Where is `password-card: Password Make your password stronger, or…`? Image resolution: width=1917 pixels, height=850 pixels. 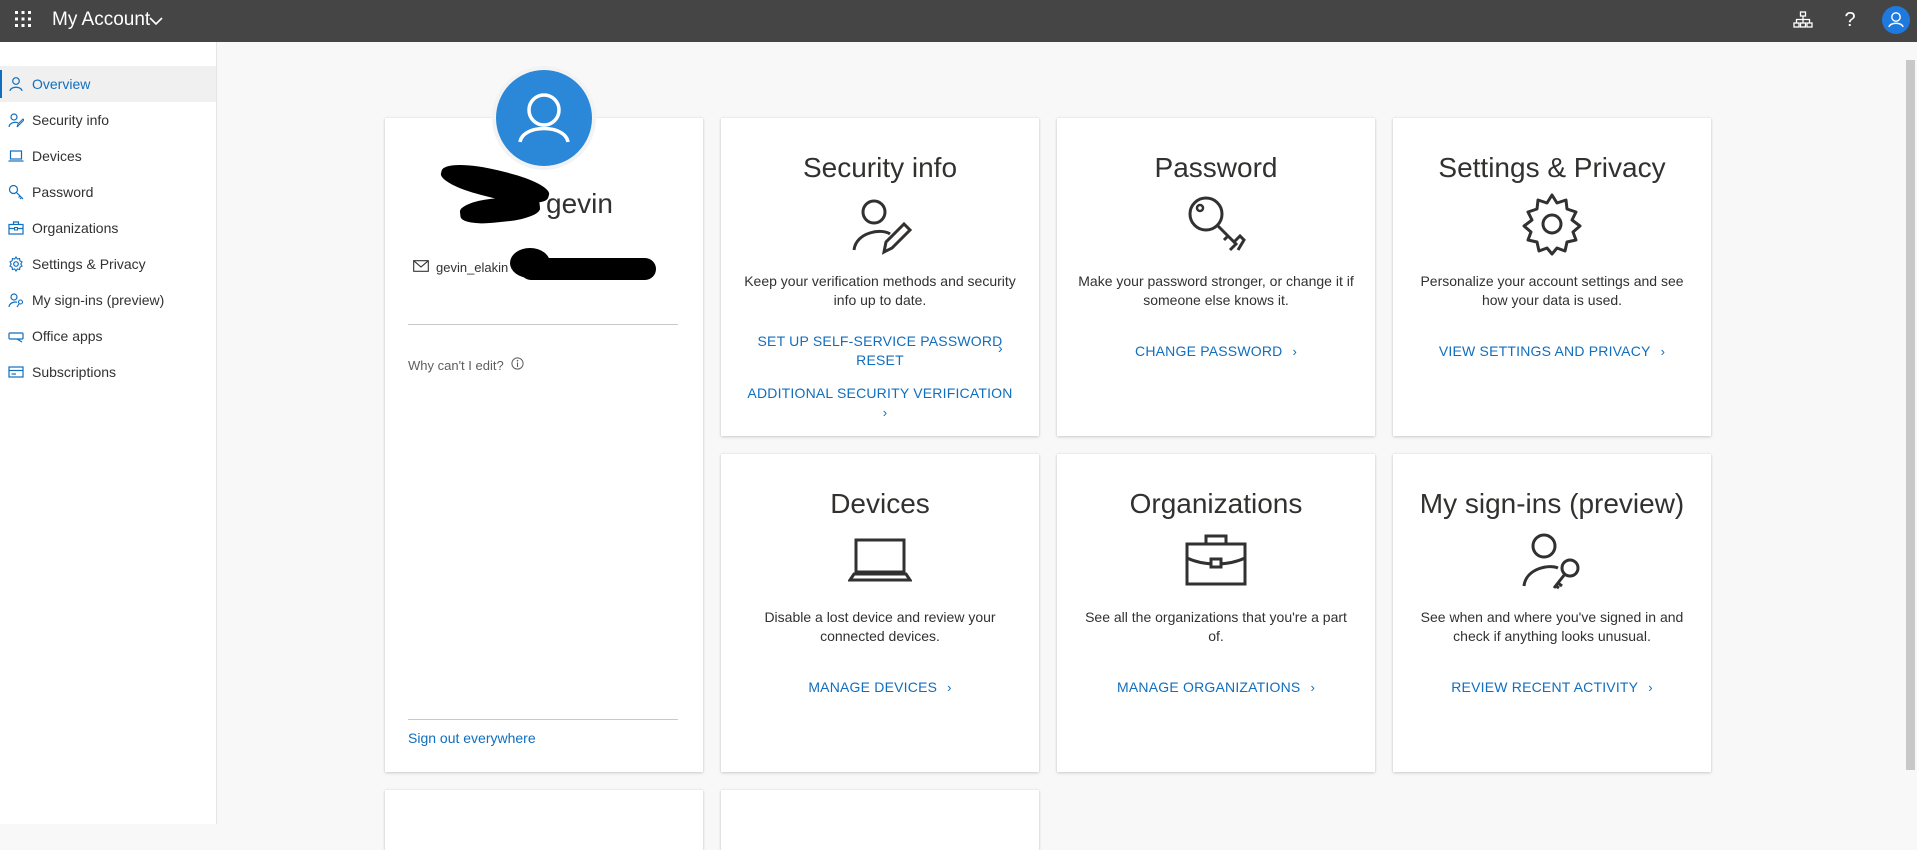
password-card: Password Make your password stronger, or… is located at coordinates (1216, 277).